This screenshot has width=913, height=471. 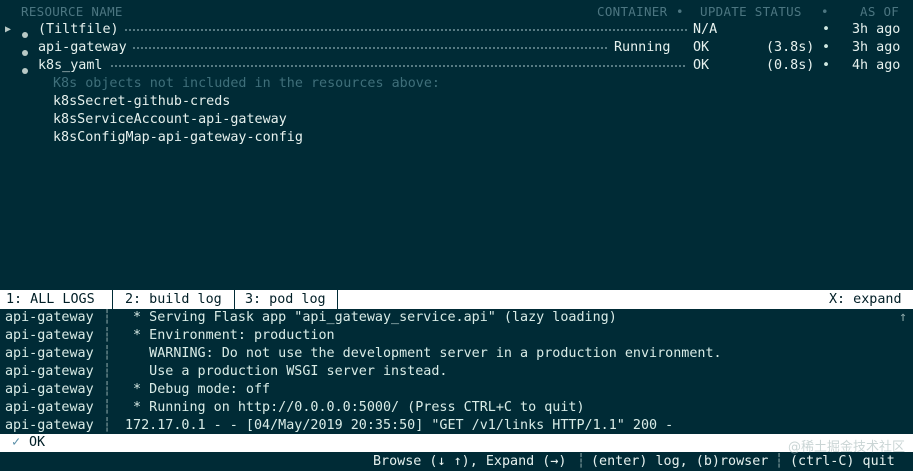 I want to click on header-resource-name: RESOURCE NAME, so click(x=72, y=11).